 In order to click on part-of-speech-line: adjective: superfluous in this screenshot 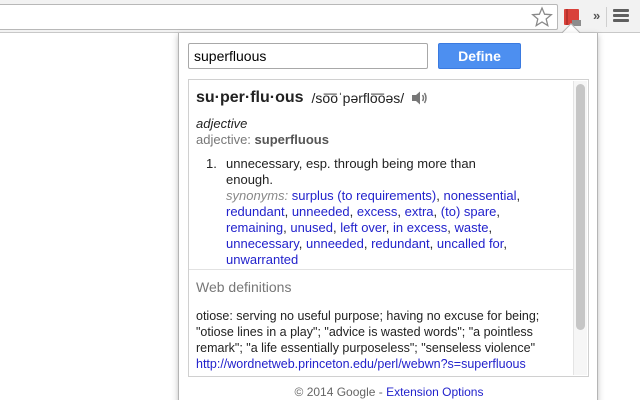, I will do `click(384, 140)`.